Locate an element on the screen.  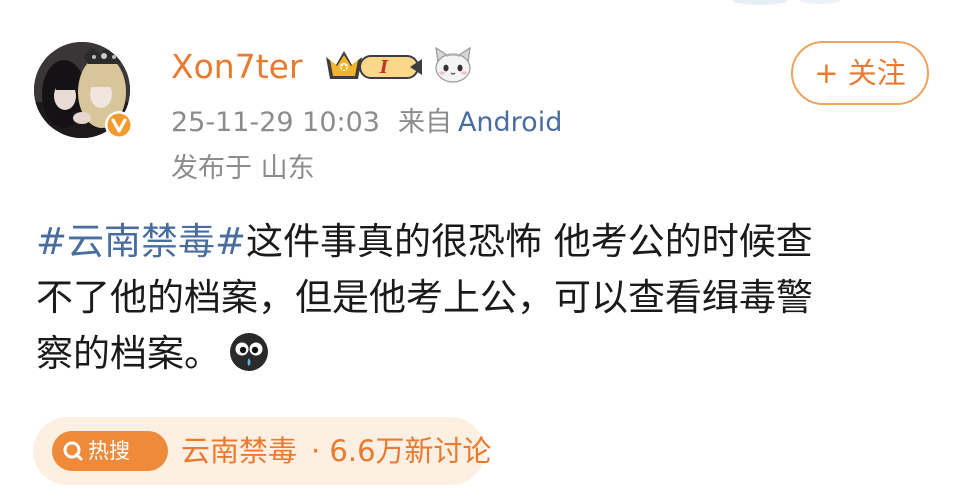
hot-search-topic: 云南禁毒 is located at coordinates (239, 451).